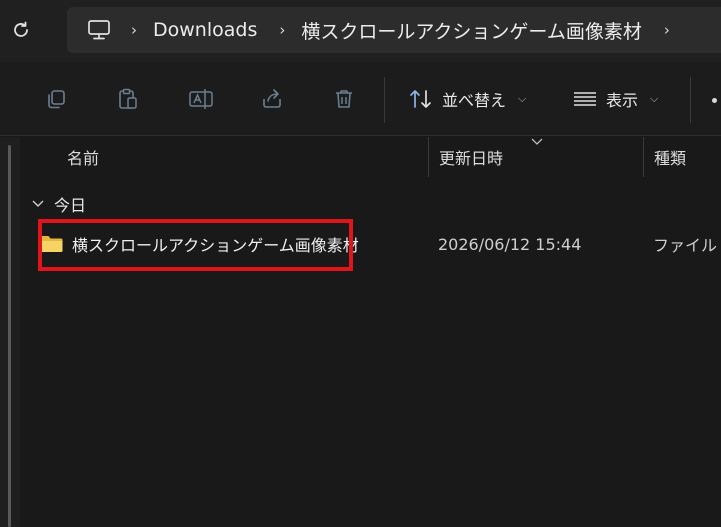 This screenshot has height=527, width=721. Describe the element at coordinates (474, 100) in the screenshot. I see `sort-label: 並べ替え` at that location.